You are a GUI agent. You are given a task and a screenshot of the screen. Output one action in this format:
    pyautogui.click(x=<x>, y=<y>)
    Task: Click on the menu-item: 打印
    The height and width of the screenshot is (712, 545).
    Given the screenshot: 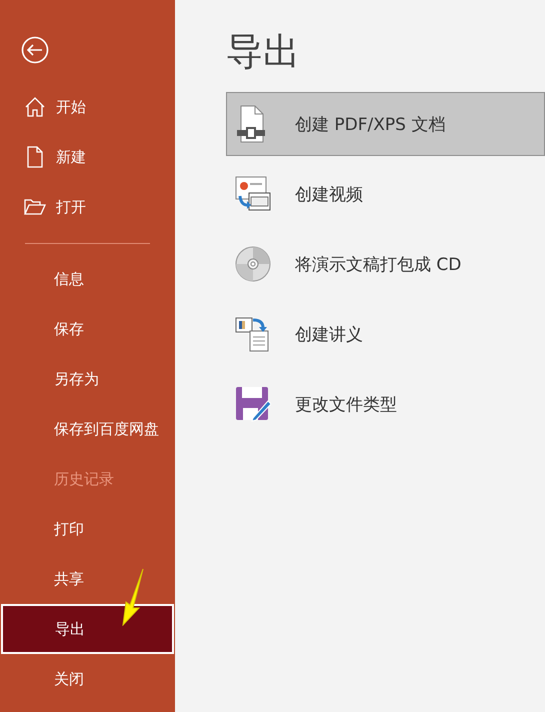 What is the action you would take?
    pyautogui.click(x=87, y=529)
    